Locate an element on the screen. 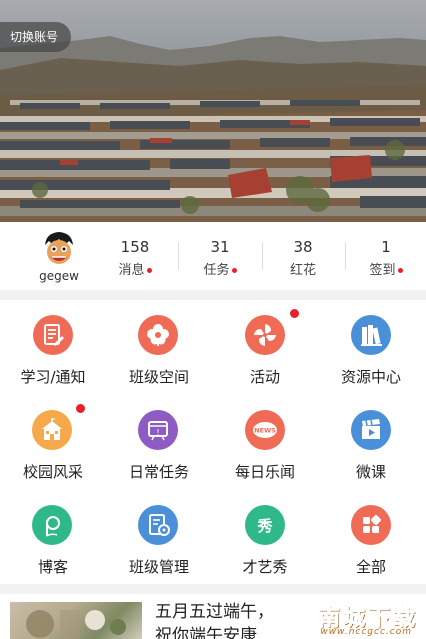 The width and height of the screenshot is (426, 639). switch-account-button: 切换账号 is located at coordinates (35, 37).